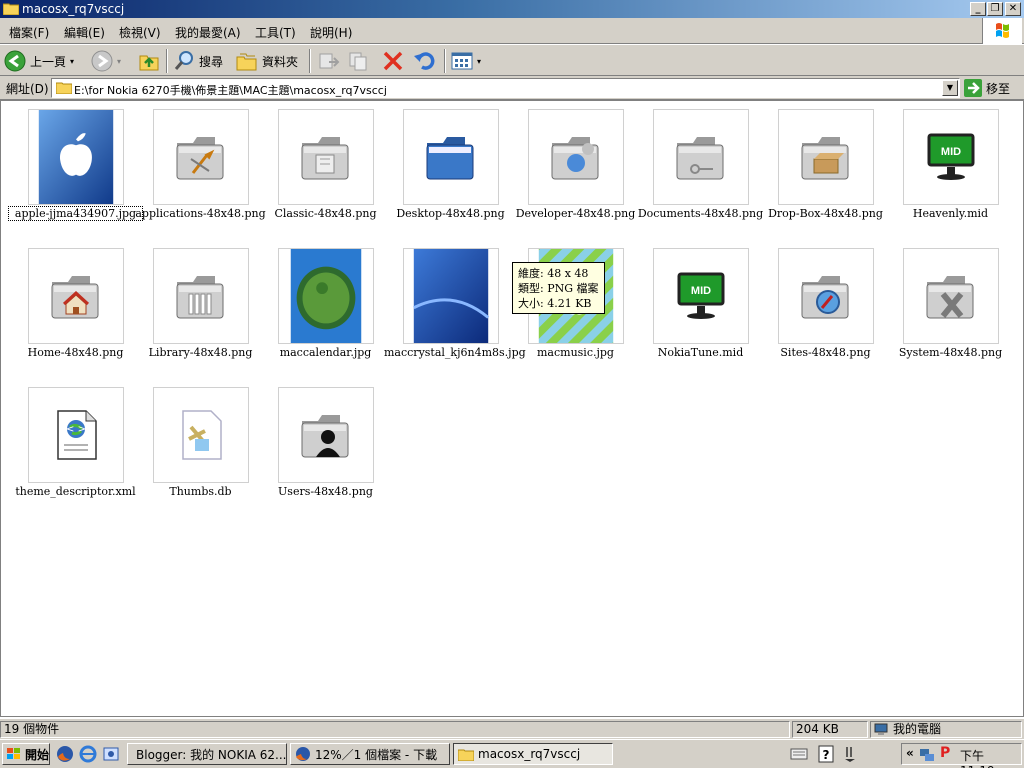 Image resolution: width=1024 pixels, height=768 pixels. I want to click on copy-to-button, so click(360, 61).